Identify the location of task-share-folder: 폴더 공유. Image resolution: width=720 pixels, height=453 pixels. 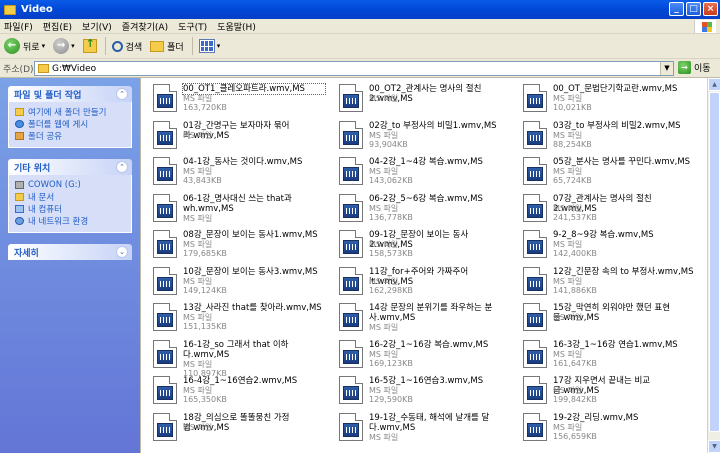
(70, 136).